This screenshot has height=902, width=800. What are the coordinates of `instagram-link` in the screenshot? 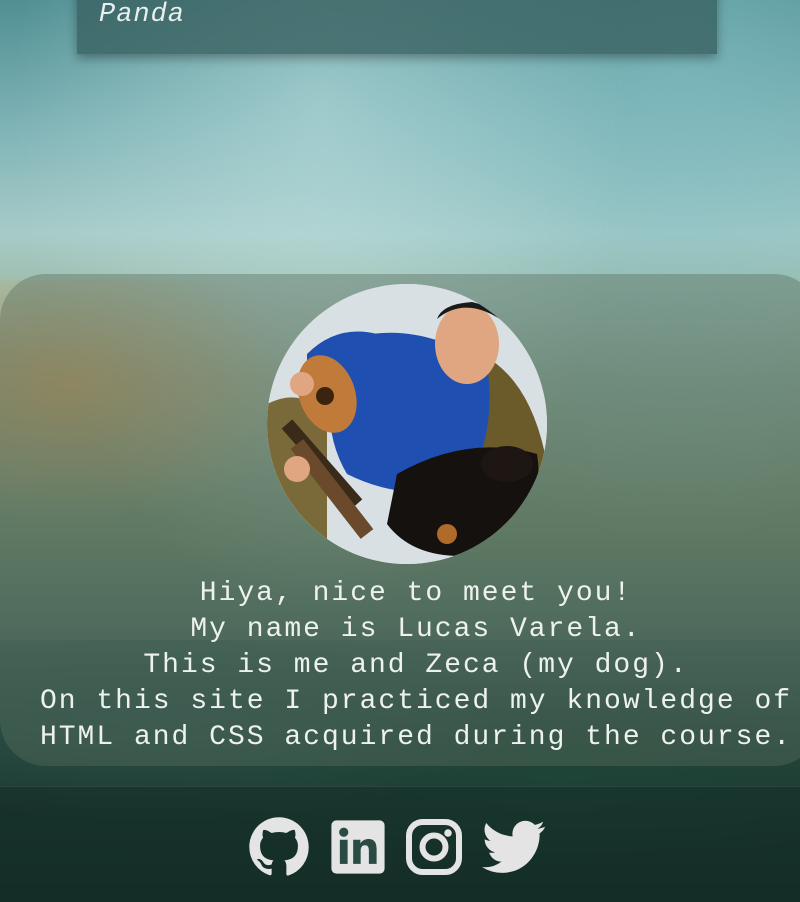 It's located at (434, 847).